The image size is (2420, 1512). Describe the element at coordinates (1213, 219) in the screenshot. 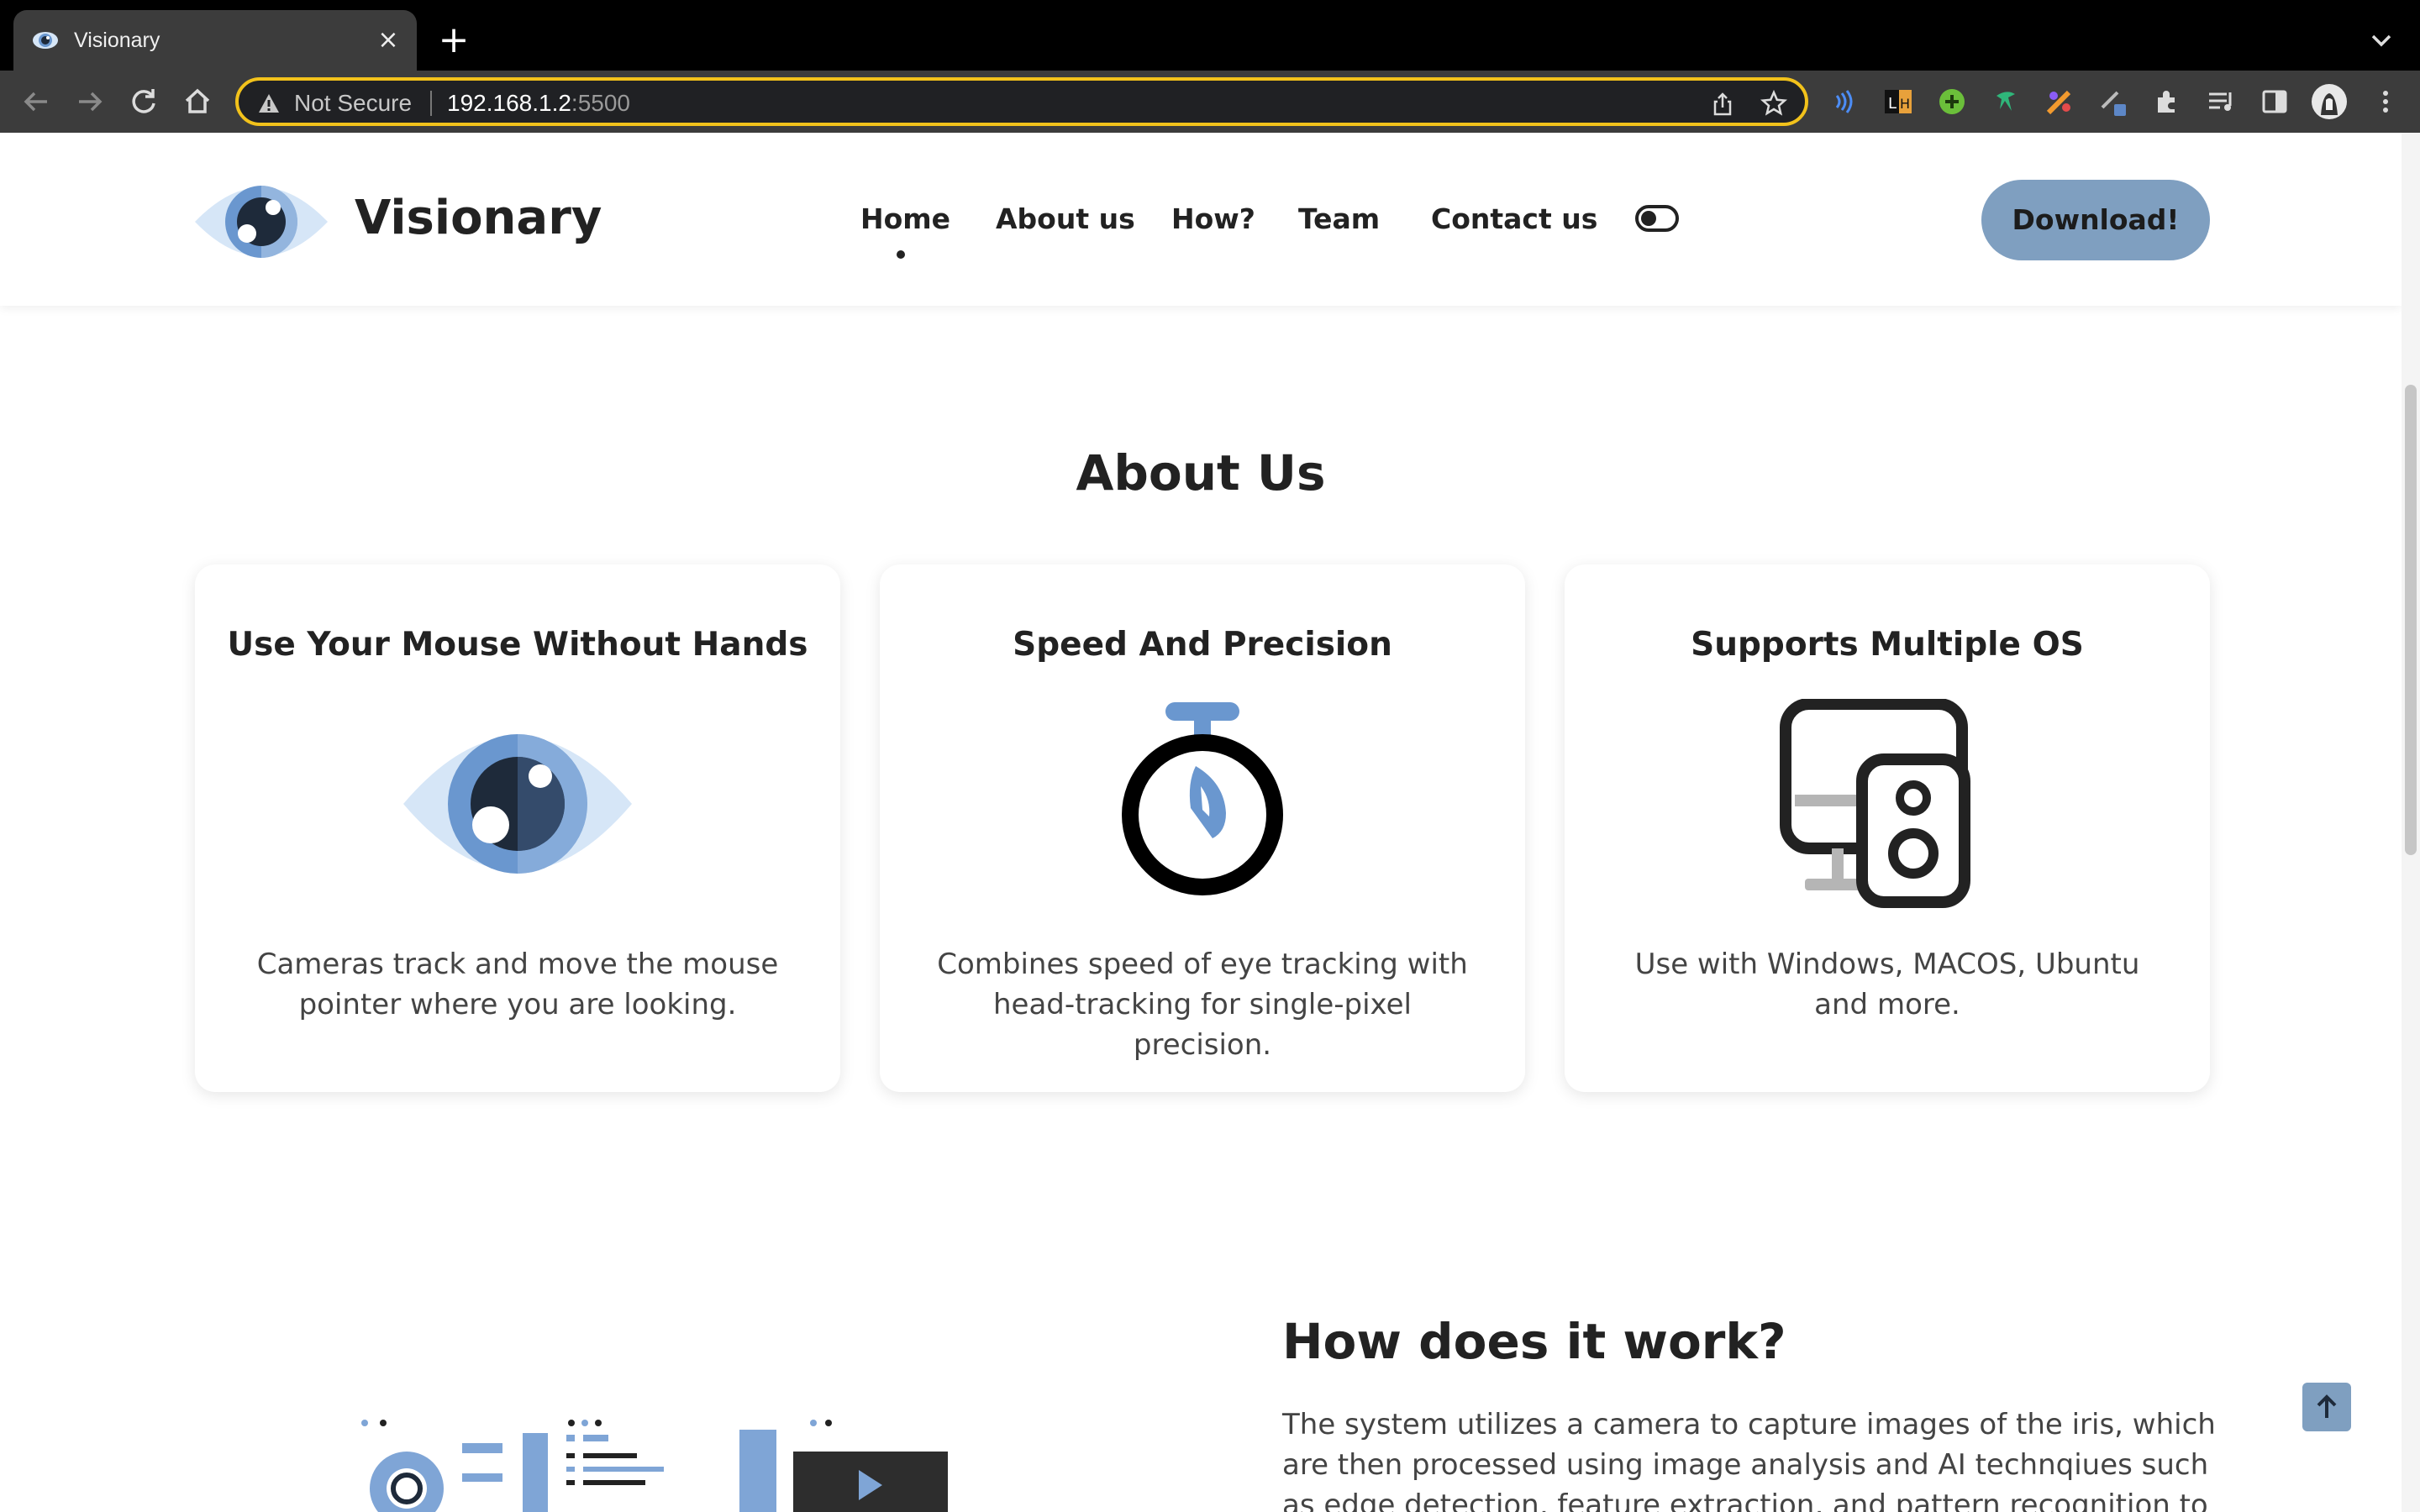

I see `nav-how: How?` at that location.